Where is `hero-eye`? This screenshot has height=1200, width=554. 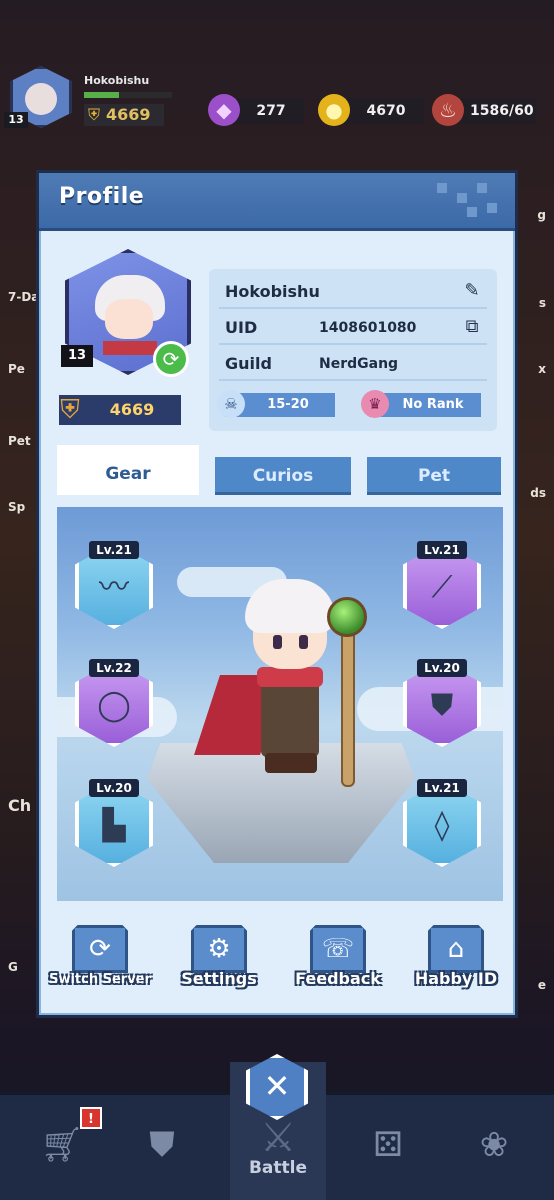 hero-eye is located at coordinates (277, 642).